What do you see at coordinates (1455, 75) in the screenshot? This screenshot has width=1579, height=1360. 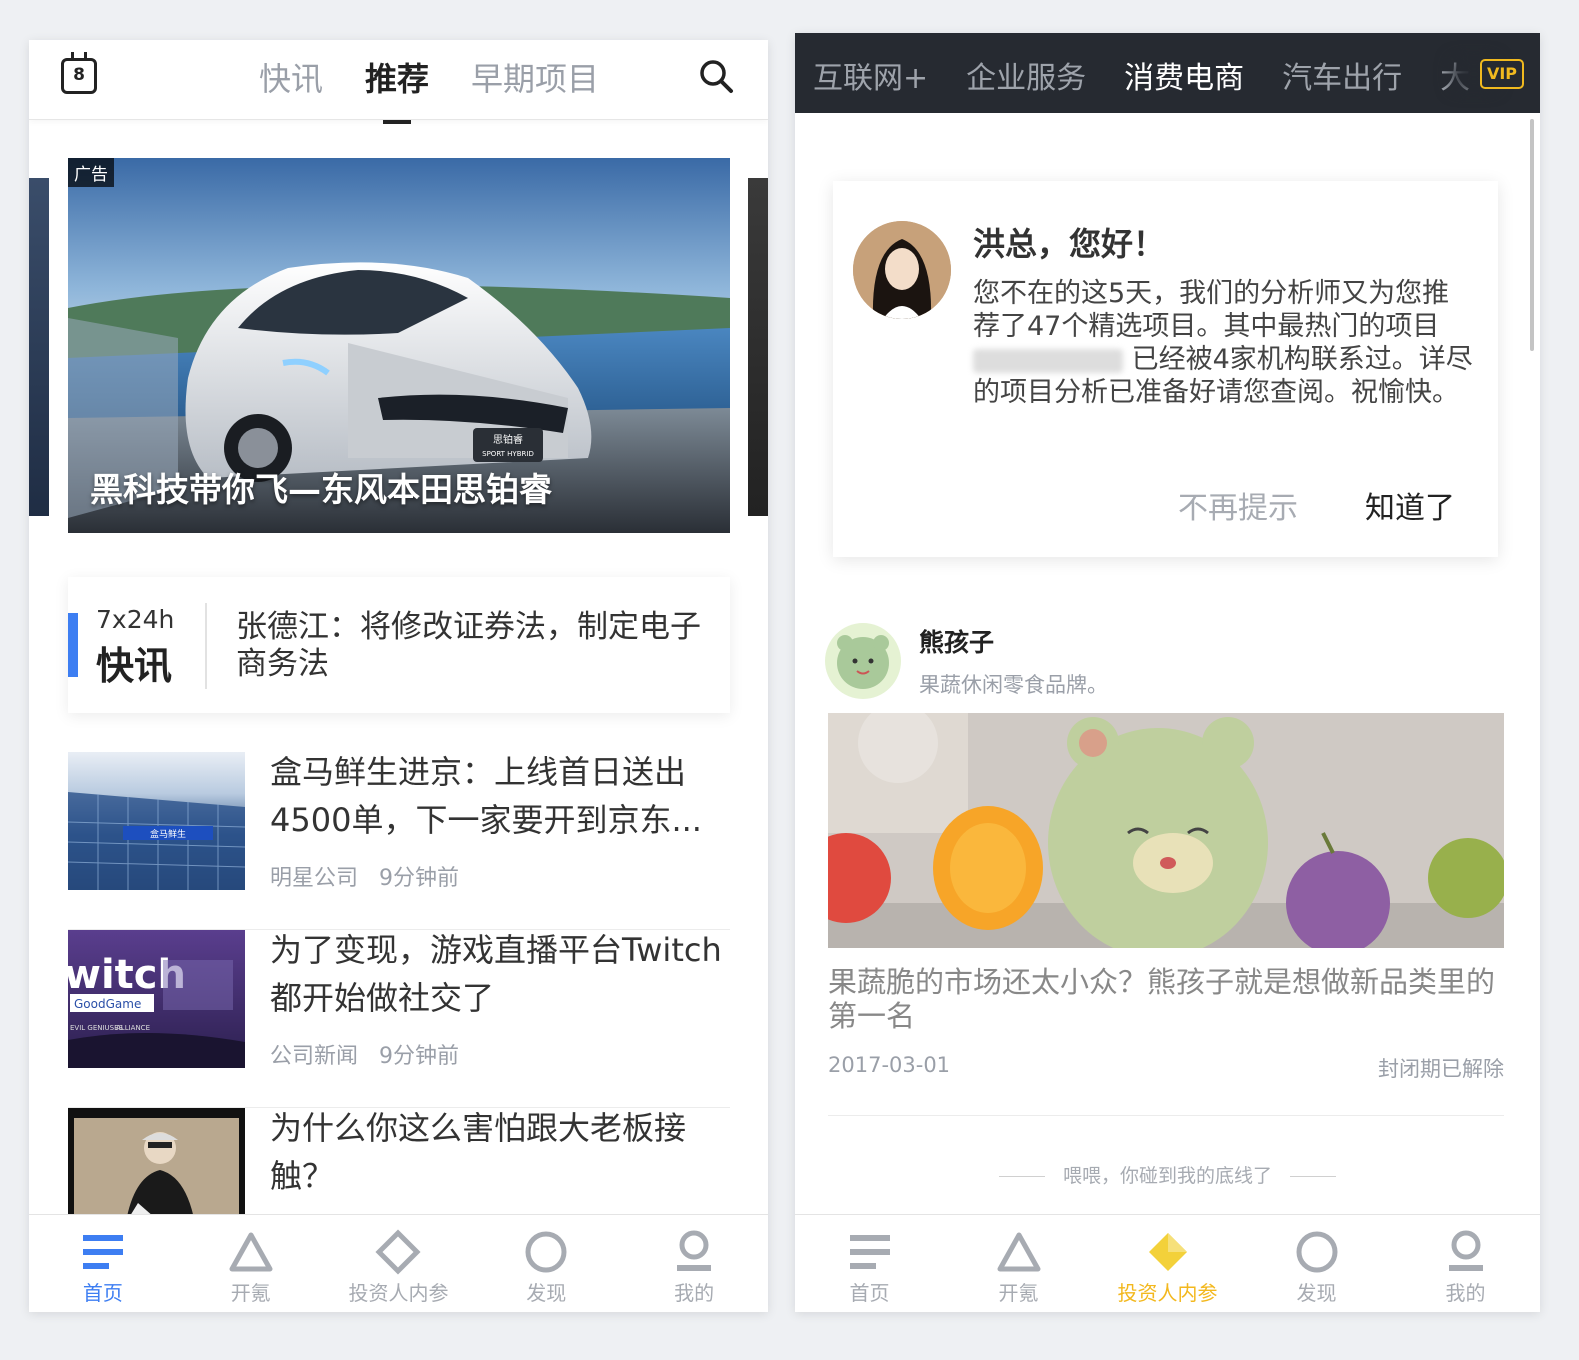 I see `tab-more: 大` at bounding box center [1455, 75].